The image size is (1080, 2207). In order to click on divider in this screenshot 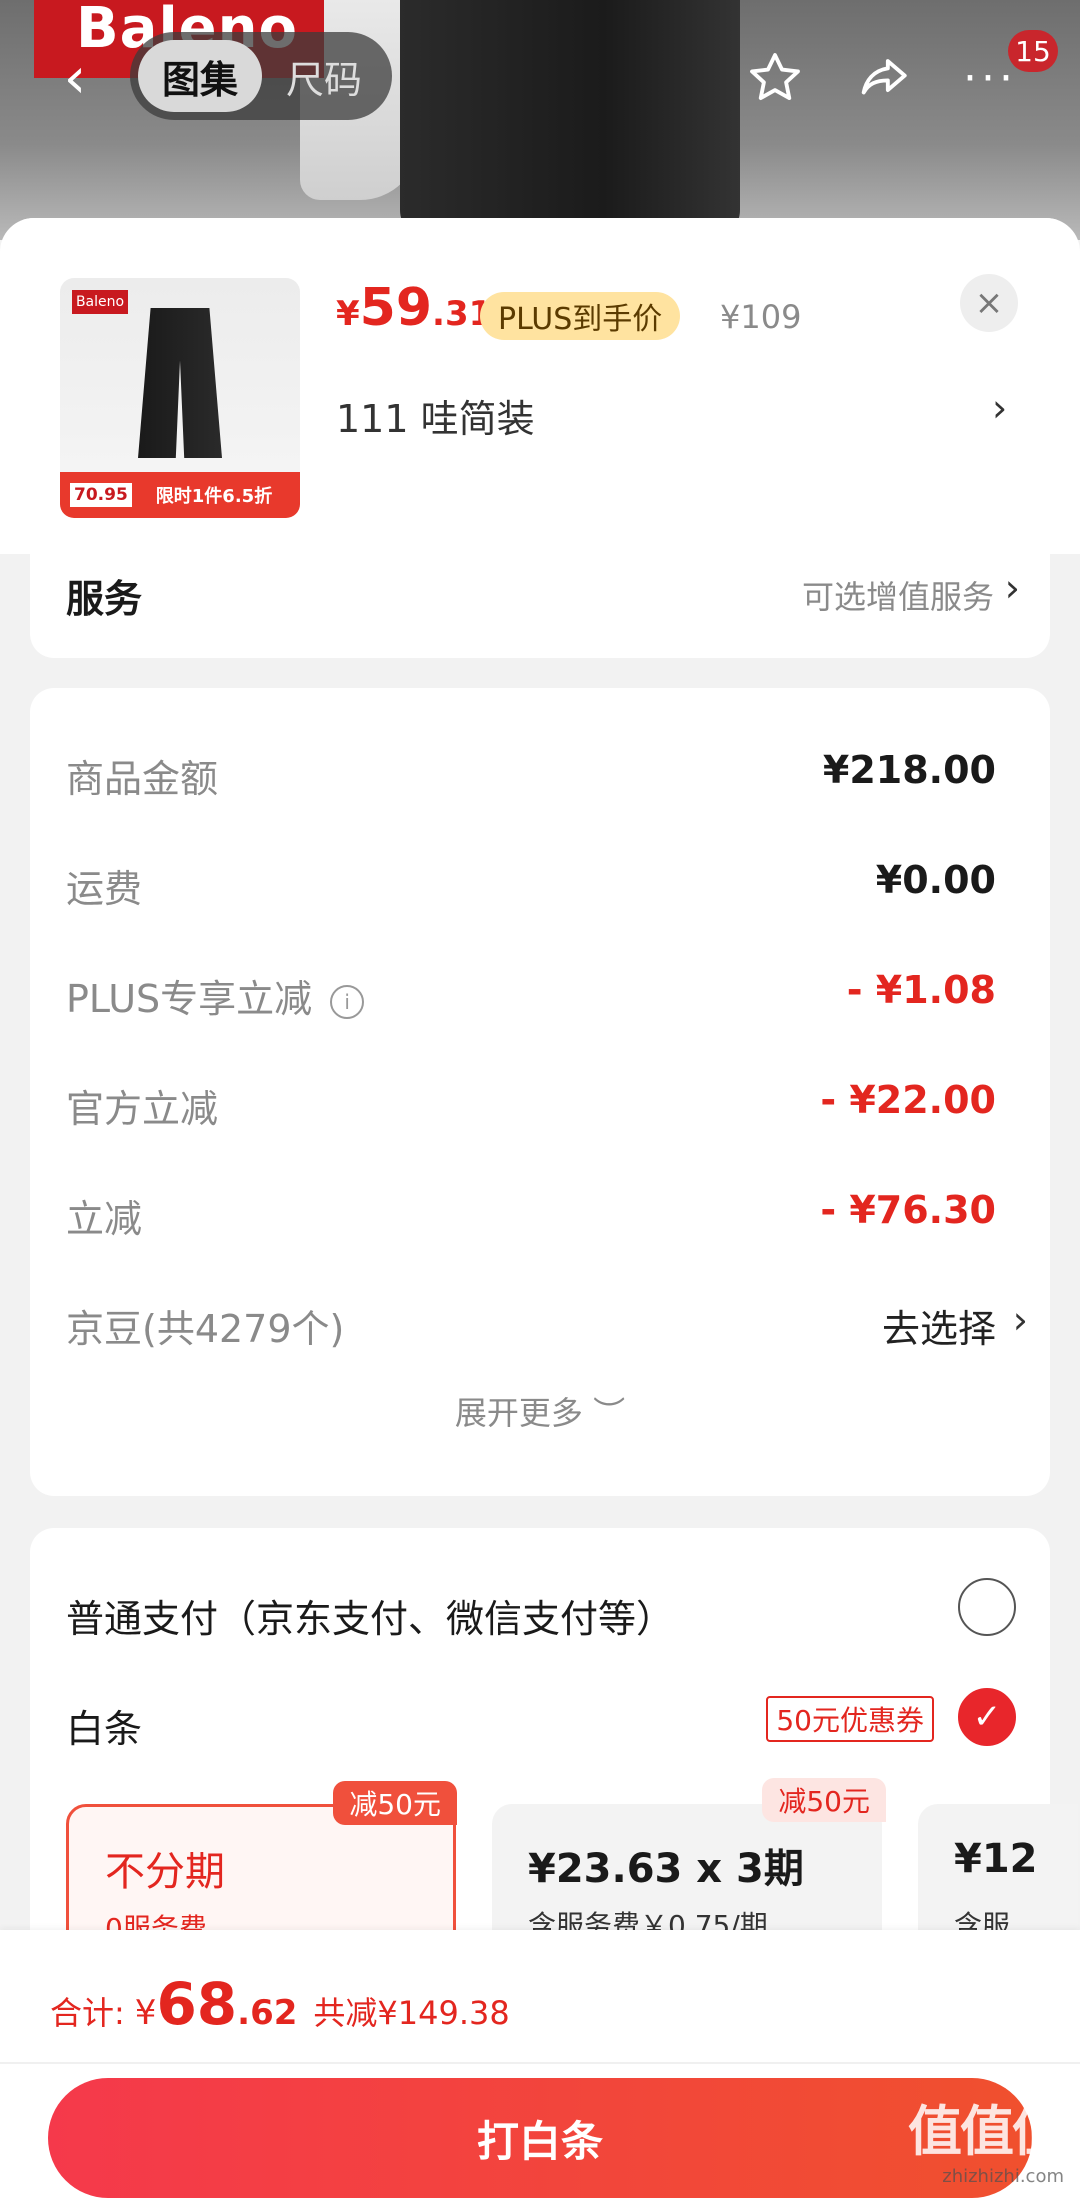, I will do `click(540, 2063)`.